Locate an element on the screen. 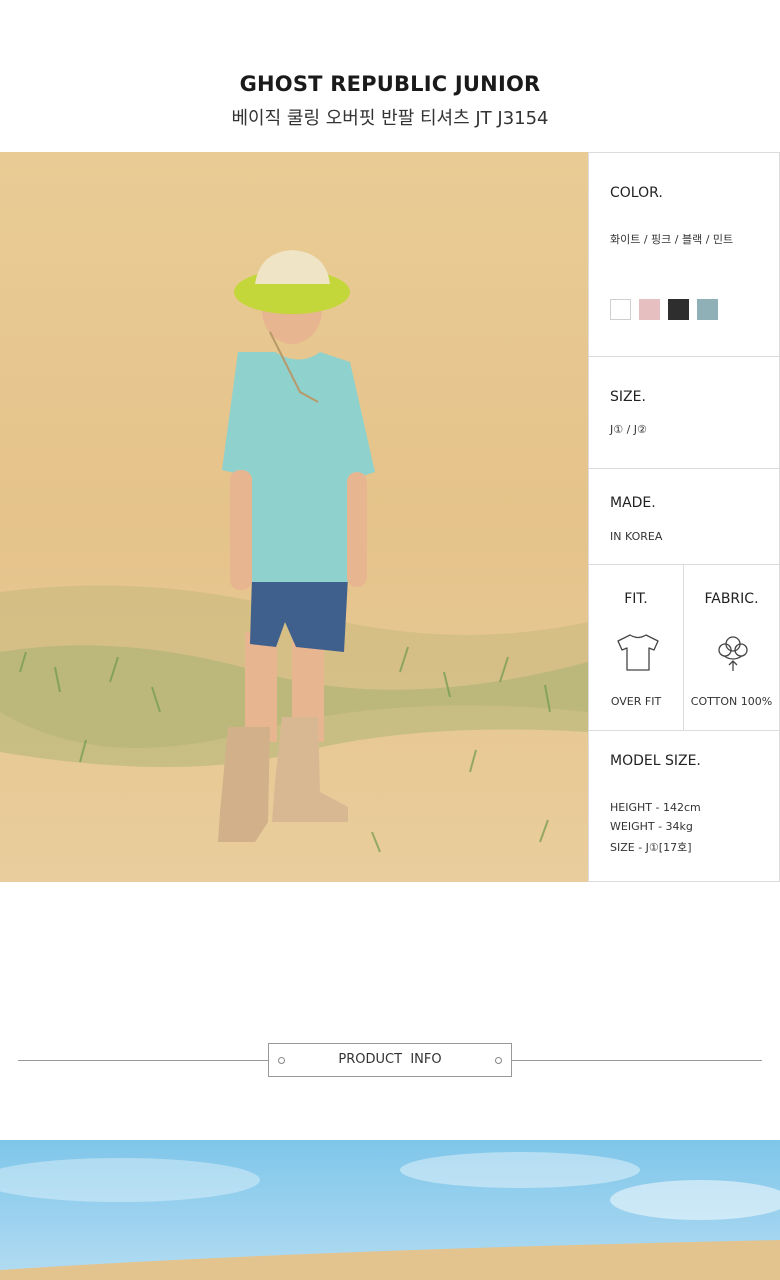 This screenshot has width=780, height=1280. fit-value: OVER FIT is located at coordinates (636, 701).